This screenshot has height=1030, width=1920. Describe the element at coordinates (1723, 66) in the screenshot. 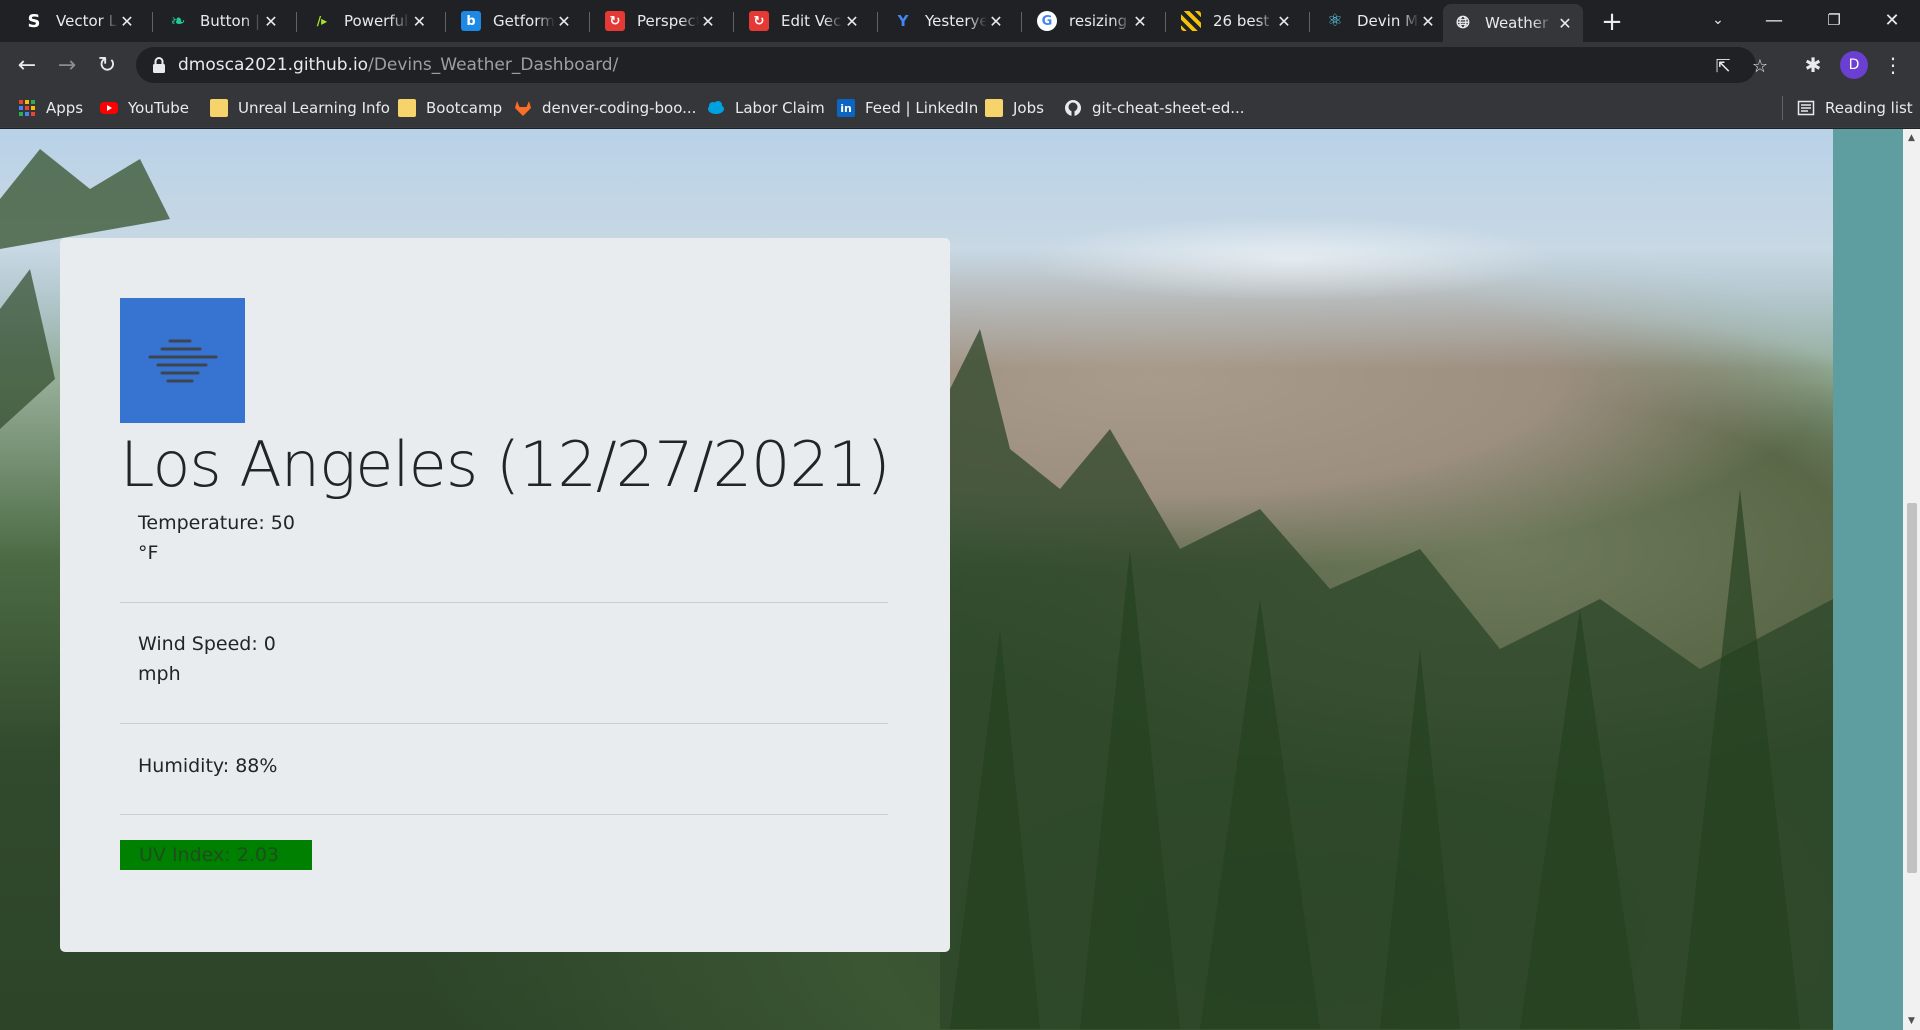

I see `share-icon: ⇱` at that location.